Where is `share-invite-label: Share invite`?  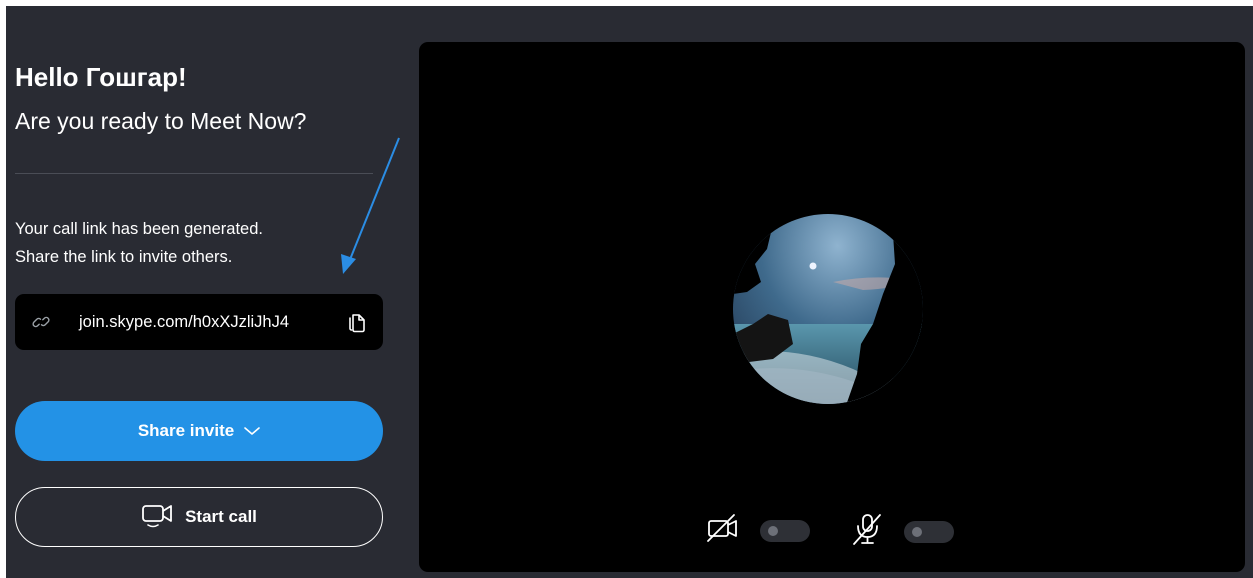 share-invite-label: Share invite is located at coordinates (186, 430).